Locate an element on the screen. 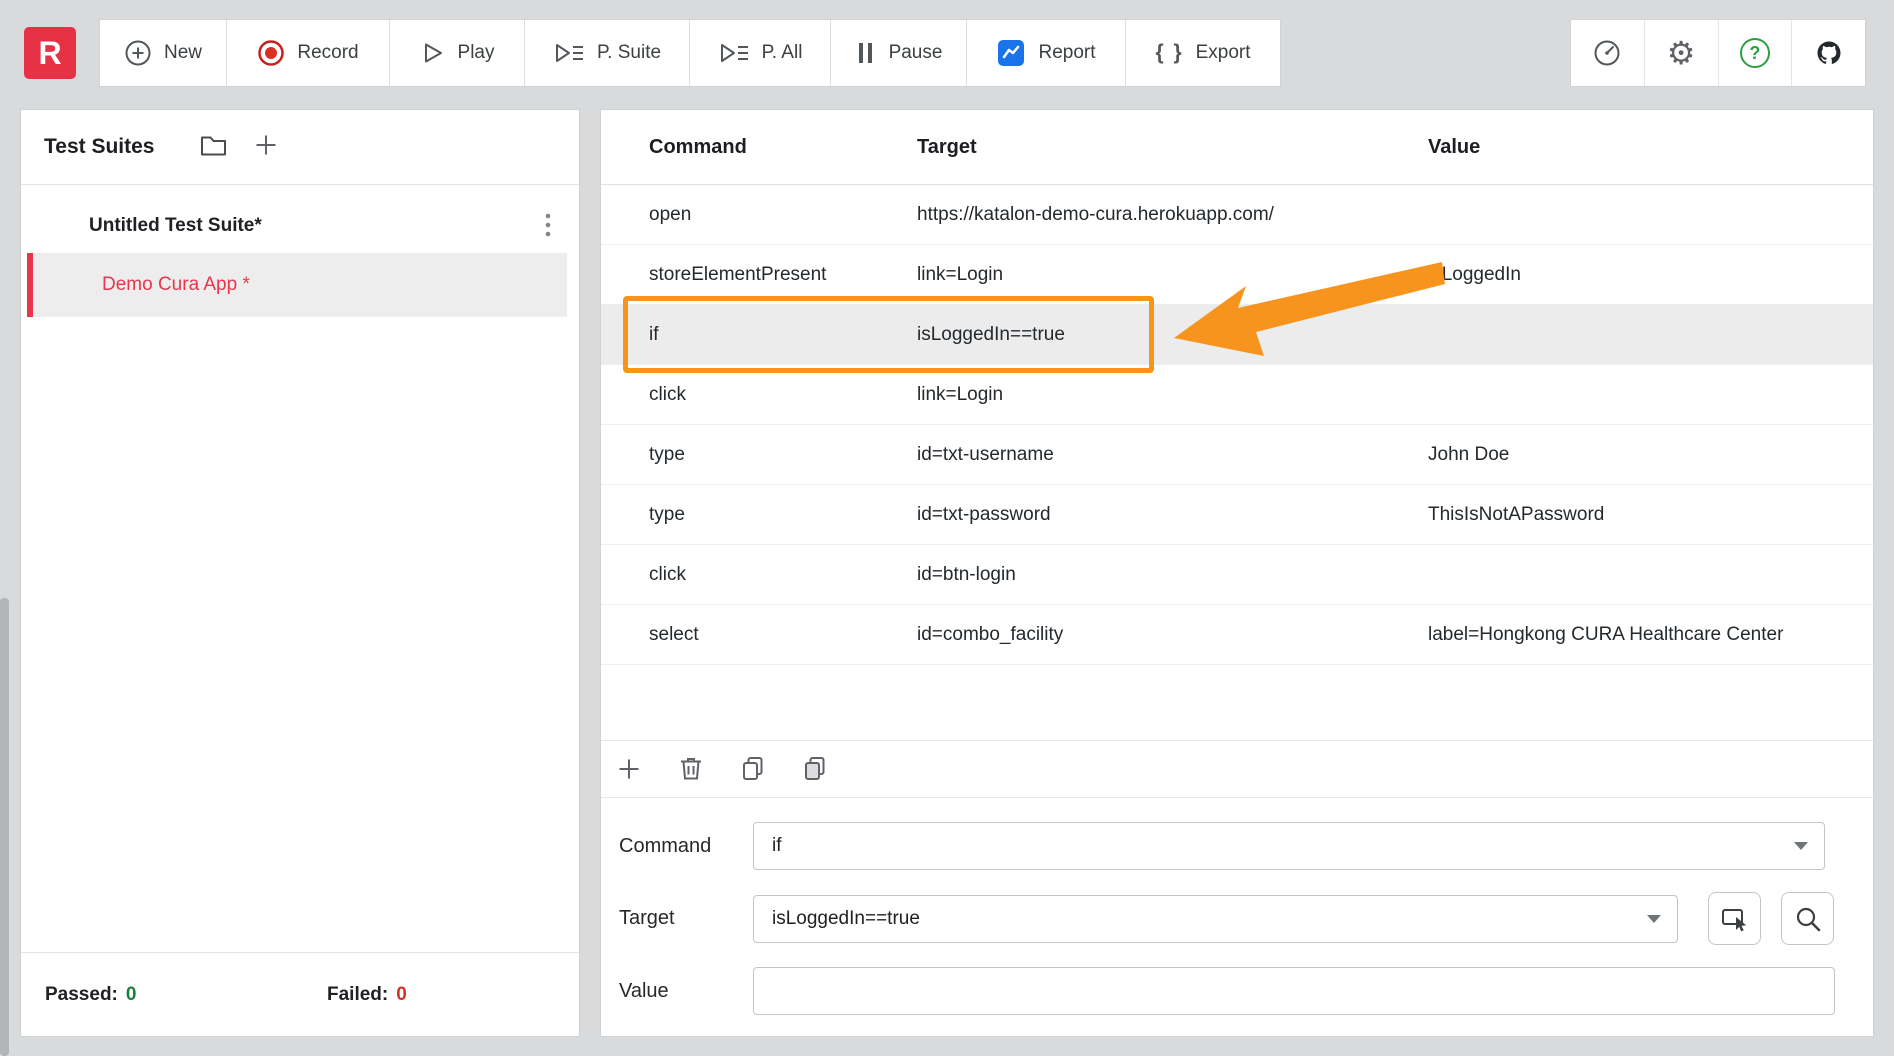 The width and height of the screenshot is (1894, 1056). gear-icon: ⚙ is located at coordinates (1681, 53).